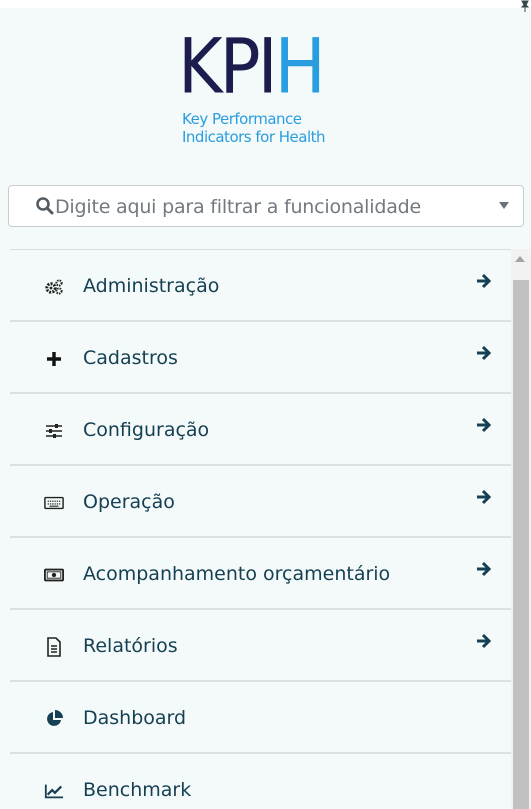 The image size is (531, 809). Describe the element at coordinates (54, 503) in the screenshot. I see `keyboard-icon` at that location.